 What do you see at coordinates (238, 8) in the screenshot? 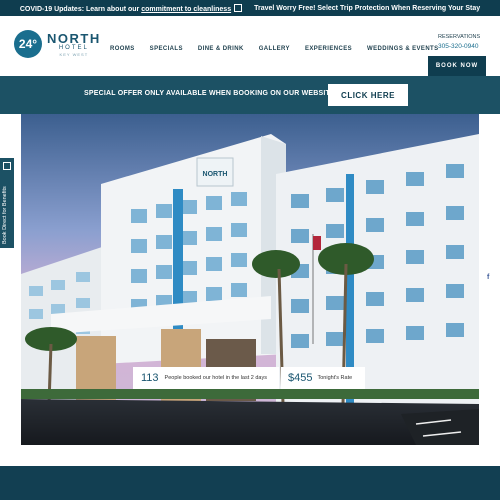
I see `external-link-icon` at bounding box center [238, 8].